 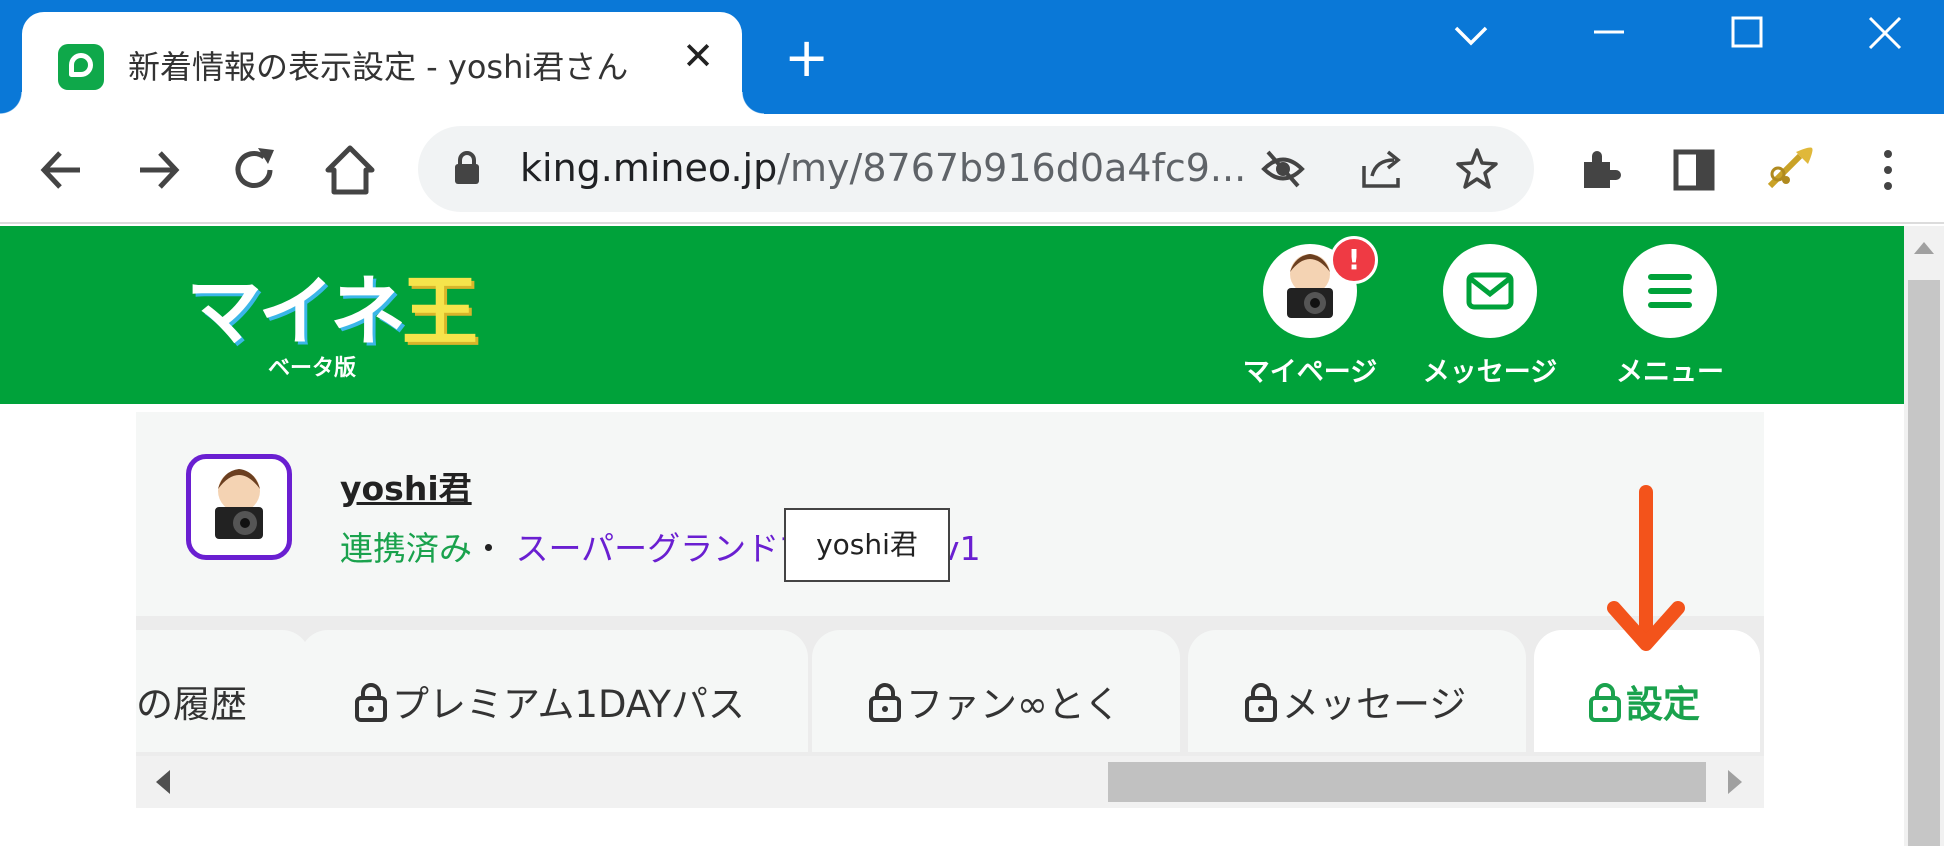 What do you see at coordinates (1374, 704) in the screenshot?
I see `tab-label: メッセージ` at bounding box center [1374, 704].